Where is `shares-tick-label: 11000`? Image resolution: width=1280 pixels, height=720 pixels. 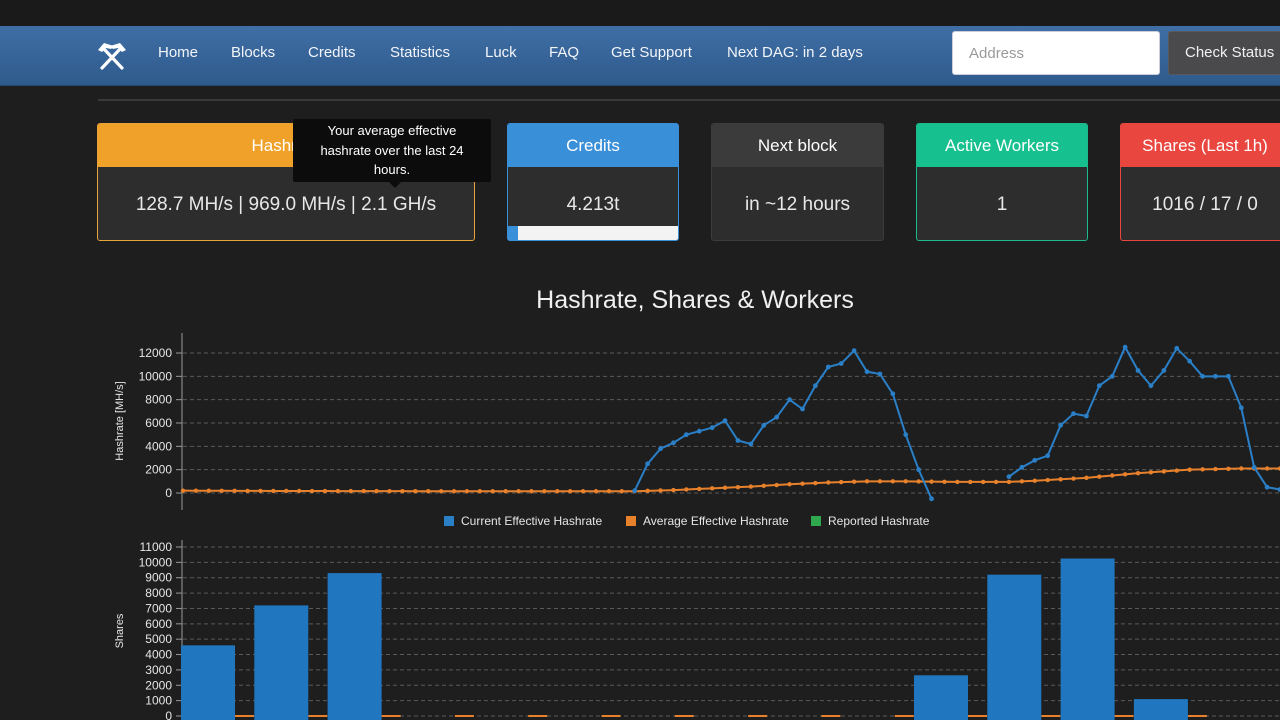 shares-tick-label: 11000 is located at coordinates (156, 547).